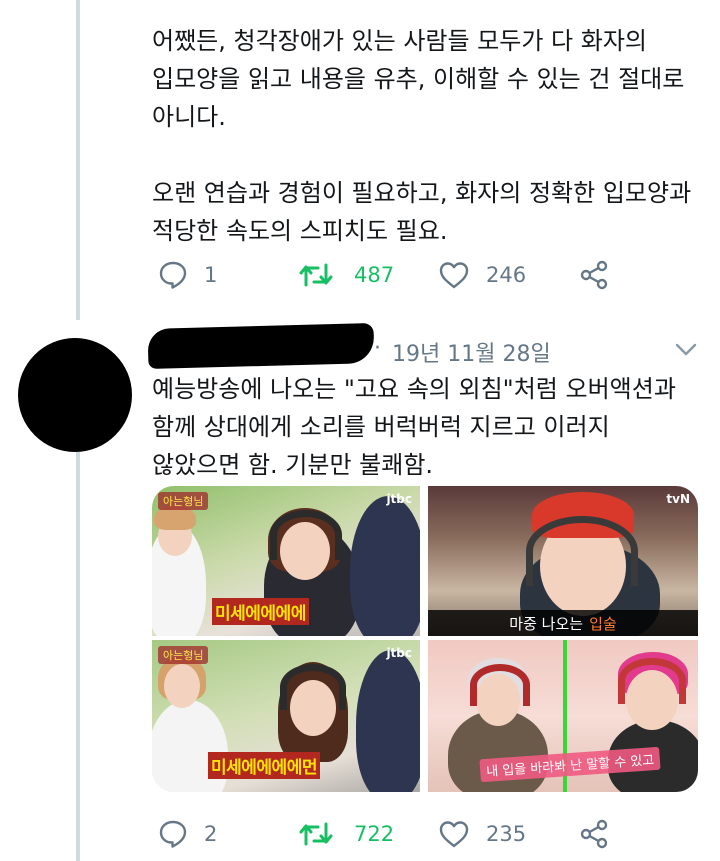  I want to click on thread-connector-top, so click(78, 160).